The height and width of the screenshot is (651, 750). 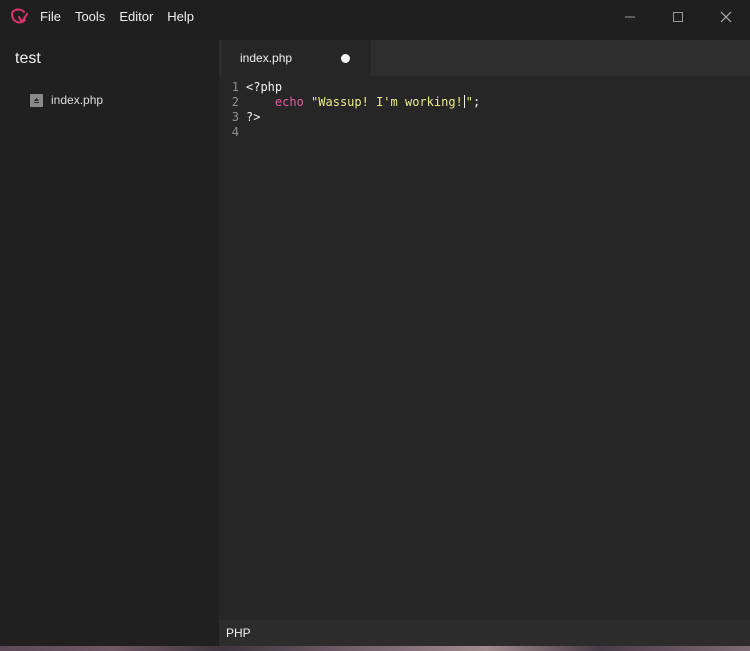 I want to click on string-token-end: ", so click(x=469, y=102).